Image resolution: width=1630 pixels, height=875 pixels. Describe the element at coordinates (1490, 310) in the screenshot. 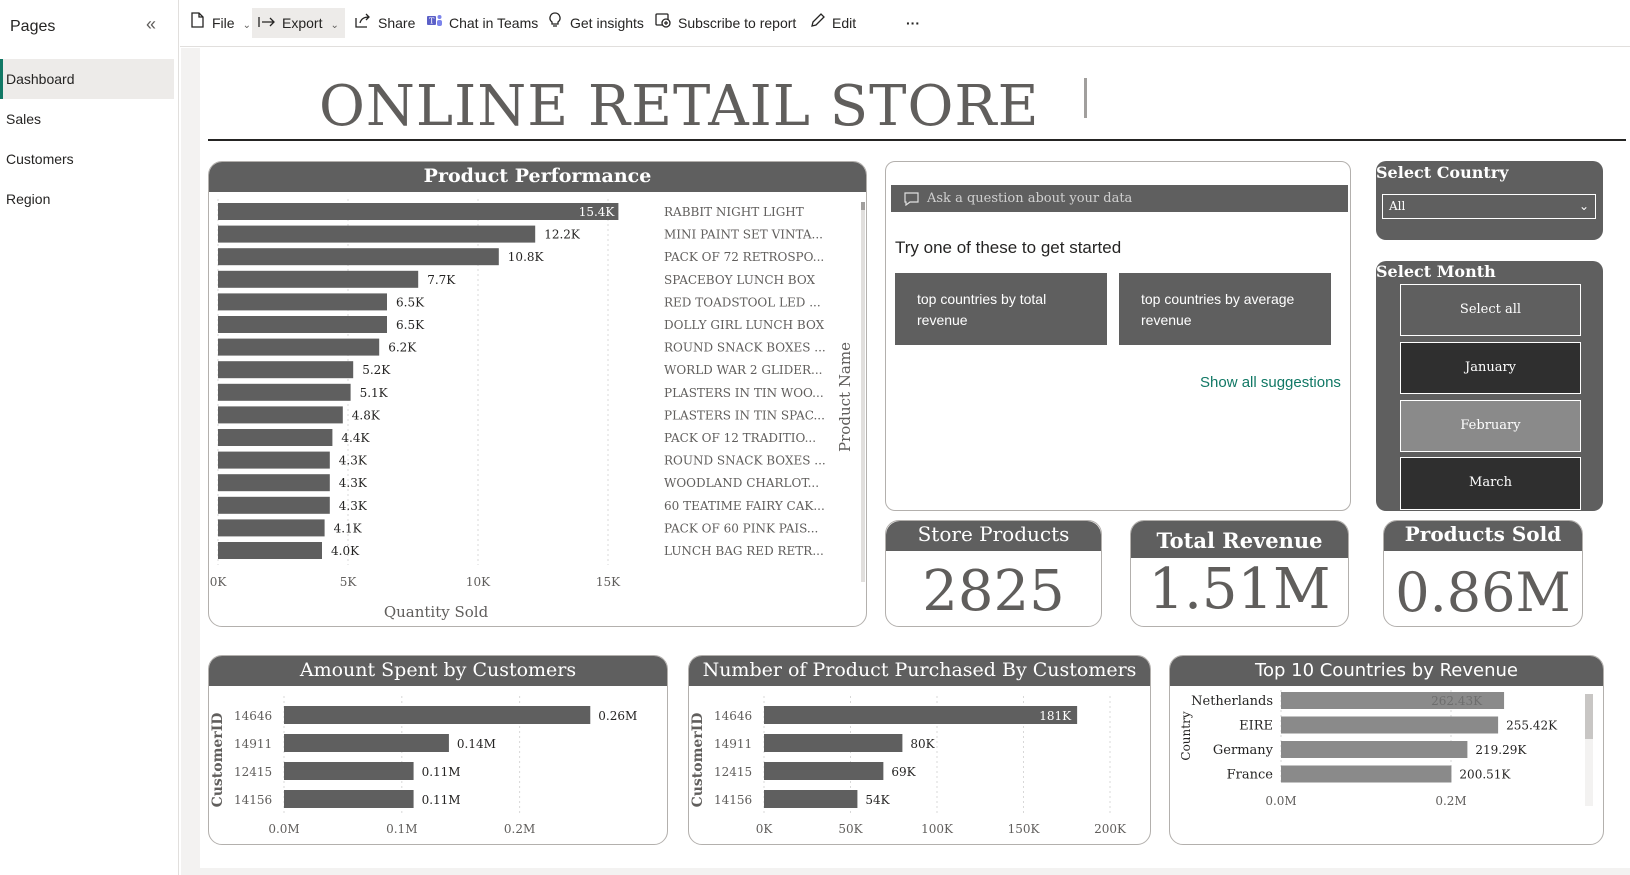

I see `month-option-select-all: Select all` at that location.